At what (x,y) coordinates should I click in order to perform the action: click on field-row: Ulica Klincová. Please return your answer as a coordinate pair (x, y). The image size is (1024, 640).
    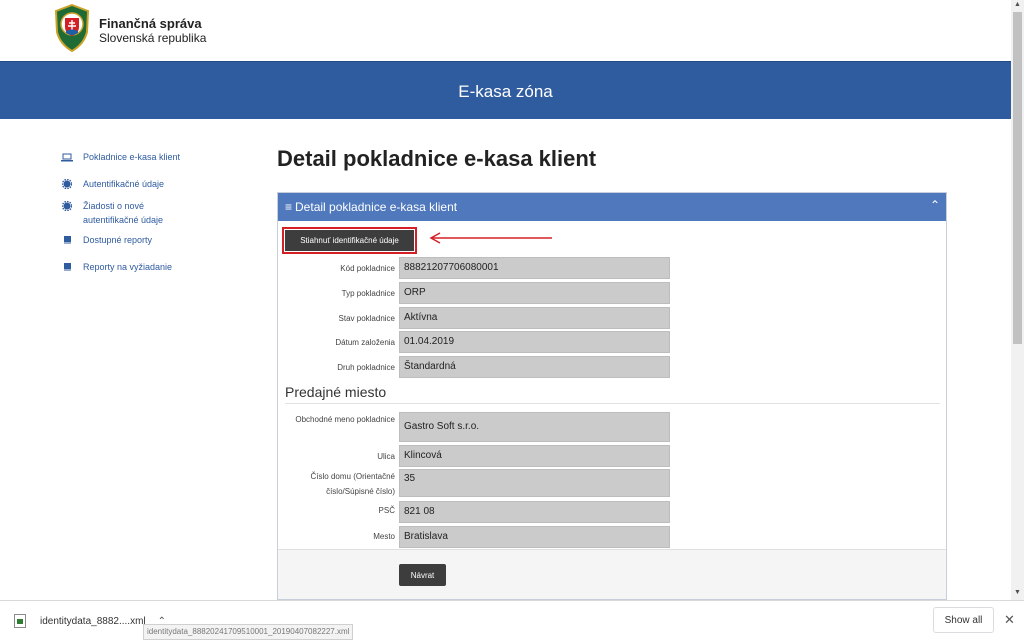
    Looking at the image, I should click on (613, 456).